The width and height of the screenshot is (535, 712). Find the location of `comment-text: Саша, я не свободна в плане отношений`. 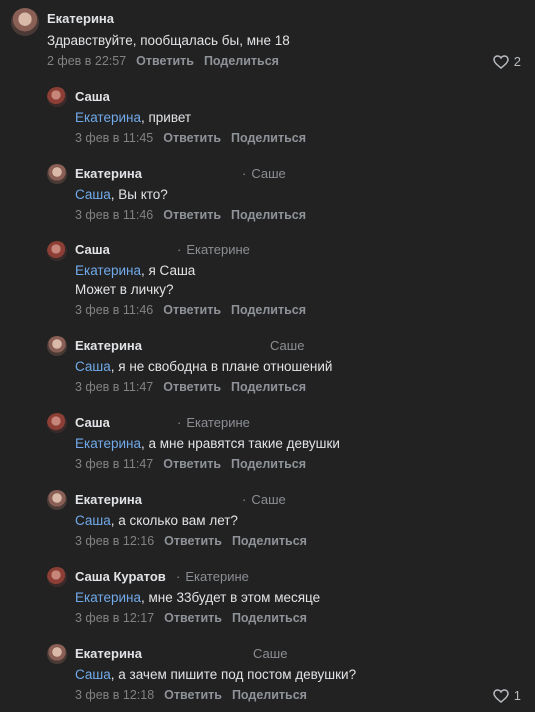

comment-text: Саша, я не свободна в плане отношений is located at coordinates (203, 366).